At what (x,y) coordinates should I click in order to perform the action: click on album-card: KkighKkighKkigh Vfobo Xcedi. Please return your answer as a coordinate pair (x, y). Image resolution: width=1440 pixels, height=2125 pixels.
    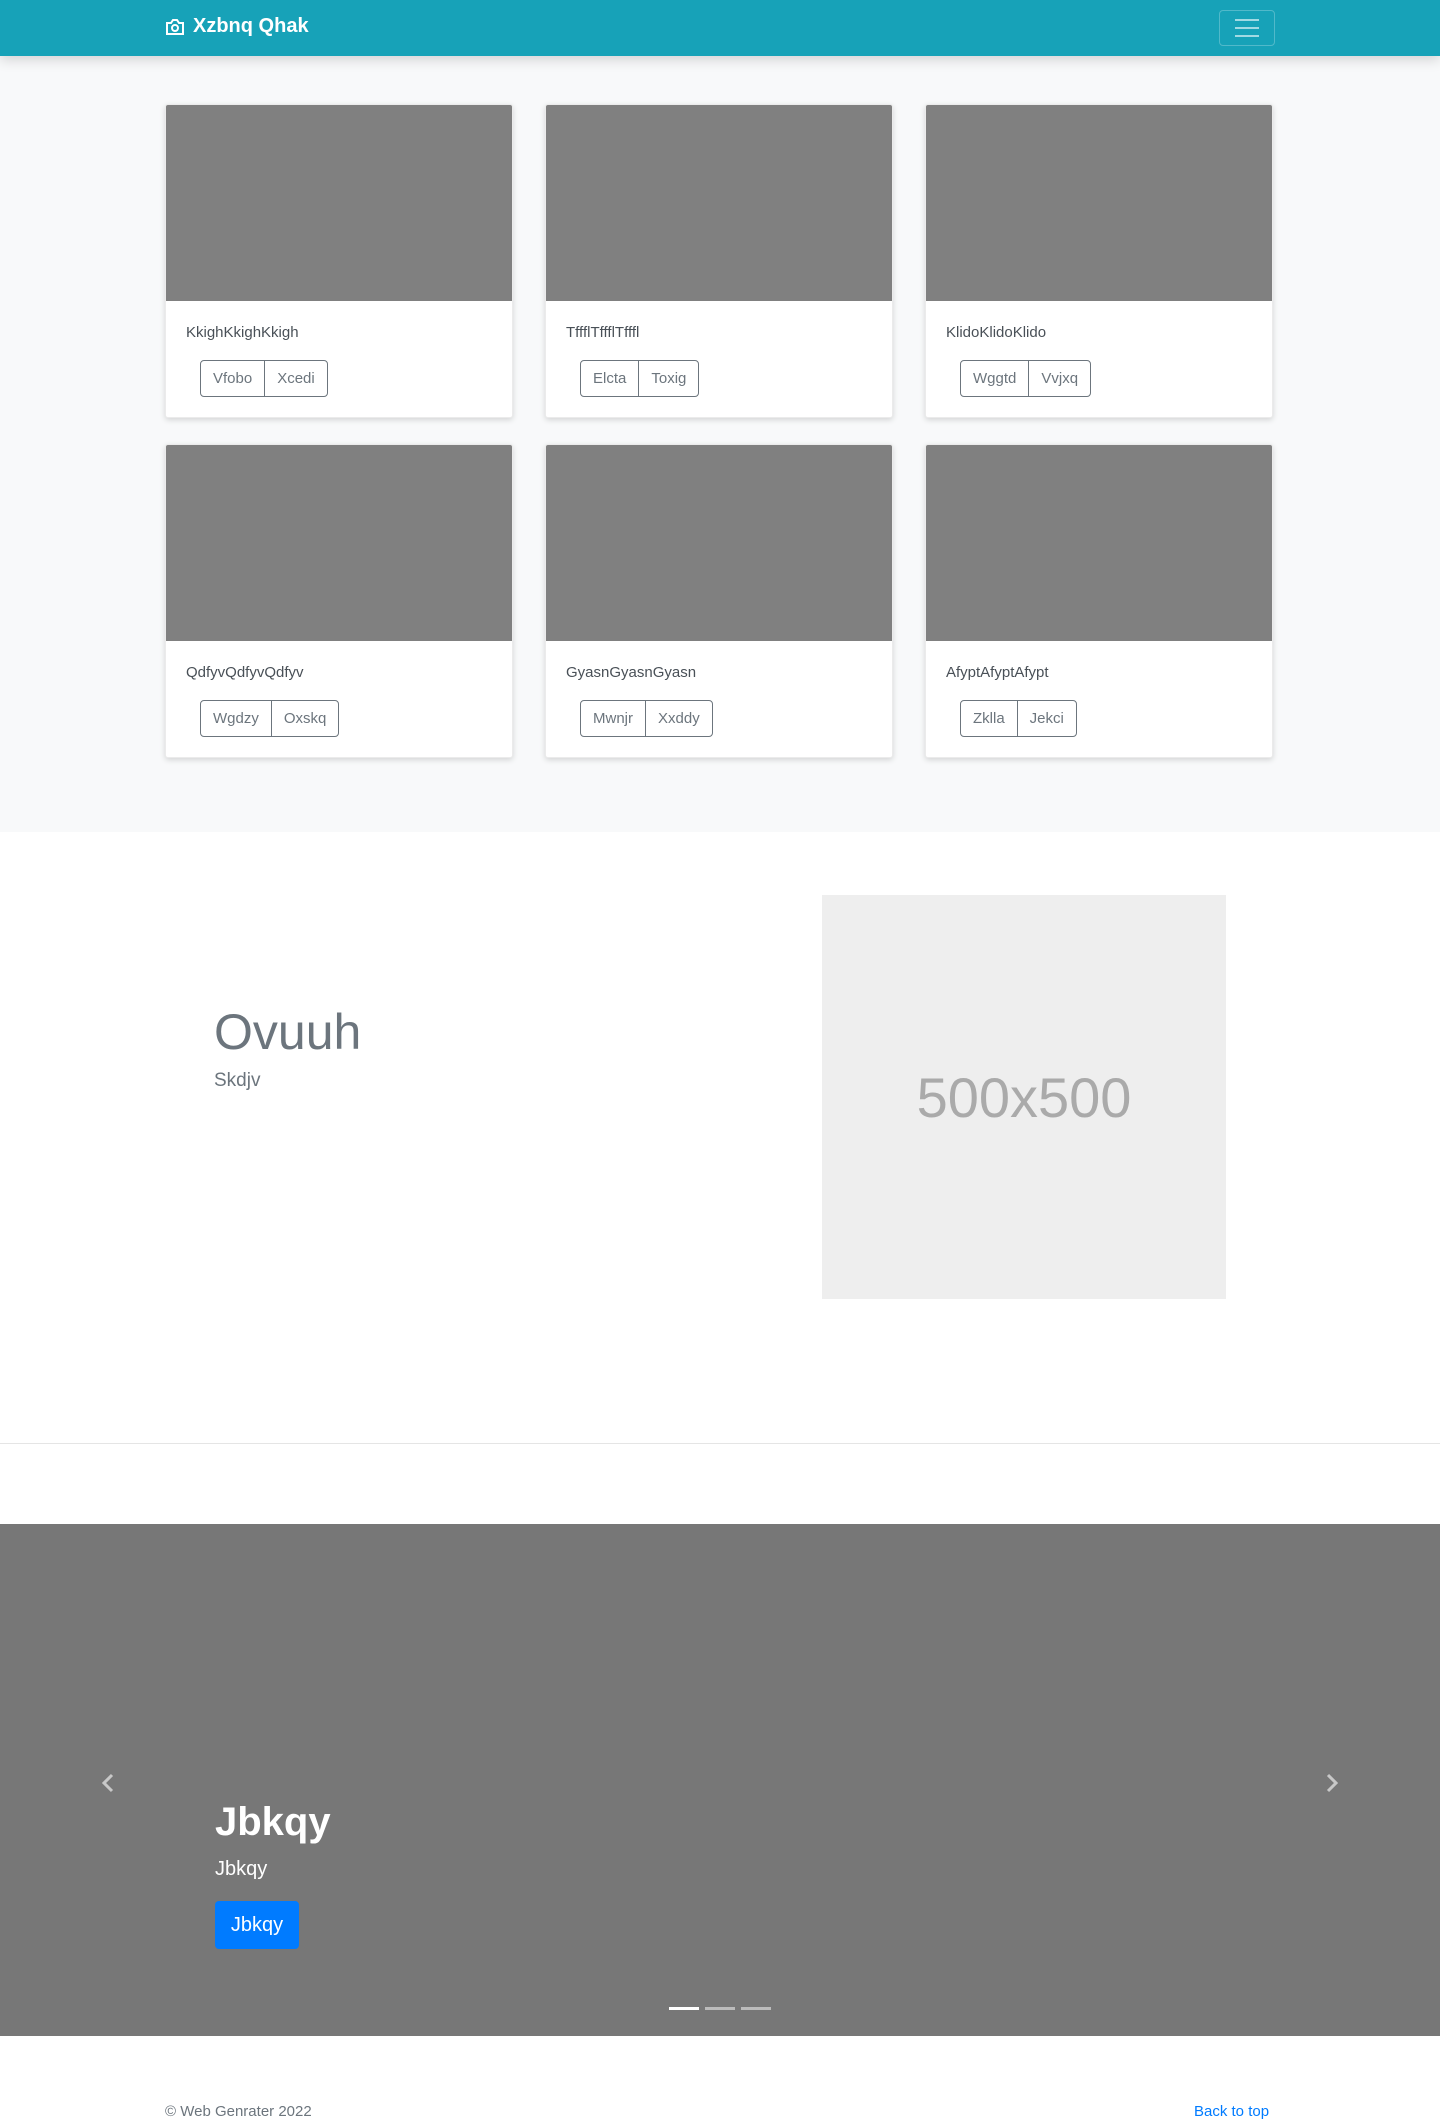
    Looking at the image, I should click on (339, 261).